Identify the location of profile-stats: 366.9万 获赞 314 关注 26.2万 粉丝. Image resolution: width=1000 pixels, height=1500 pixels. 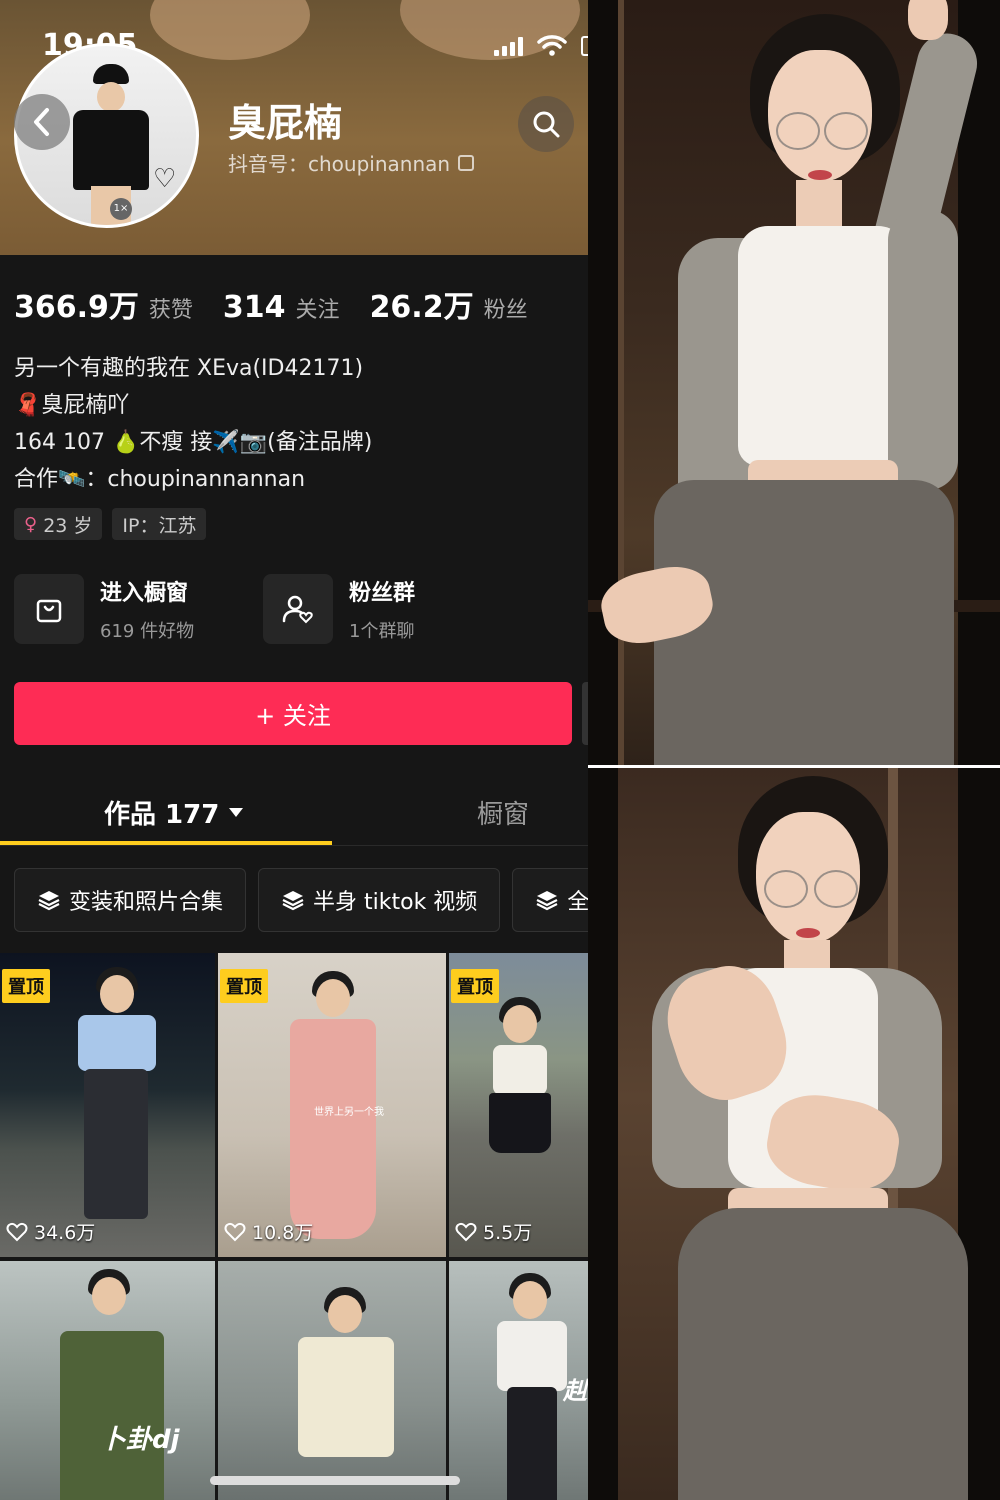
(271, 304).